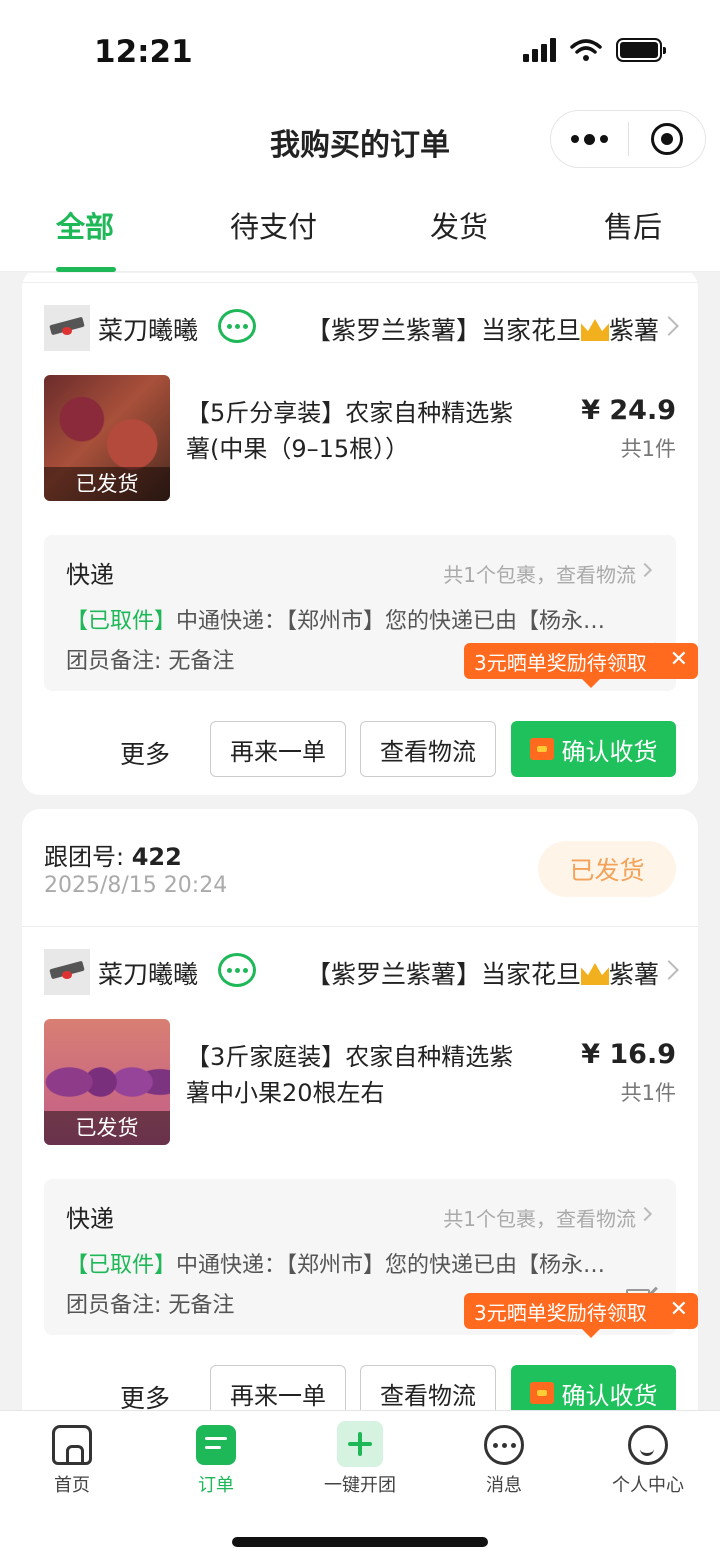 The height and width of the screenshot is (1560, 720). What do you see at coordinates (628, 410) in the screenshot?
I see `product-price: ¥ 24.9` at bounding box center [628, 410].